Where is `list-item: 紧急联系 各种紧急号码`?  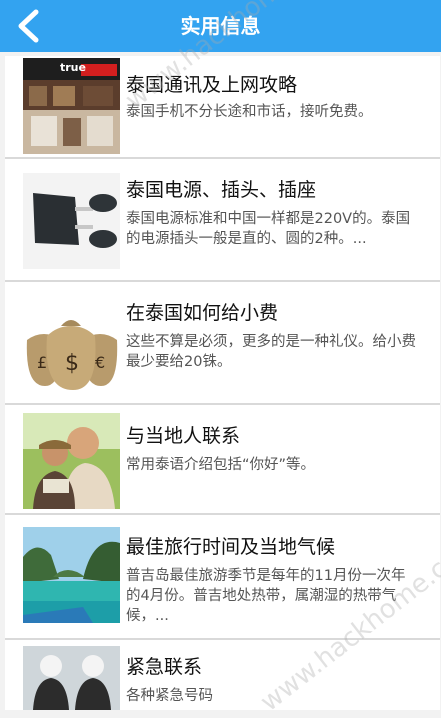 list-item: 紧急联系 各种紧急号码 is located at coordinates (222, 675).